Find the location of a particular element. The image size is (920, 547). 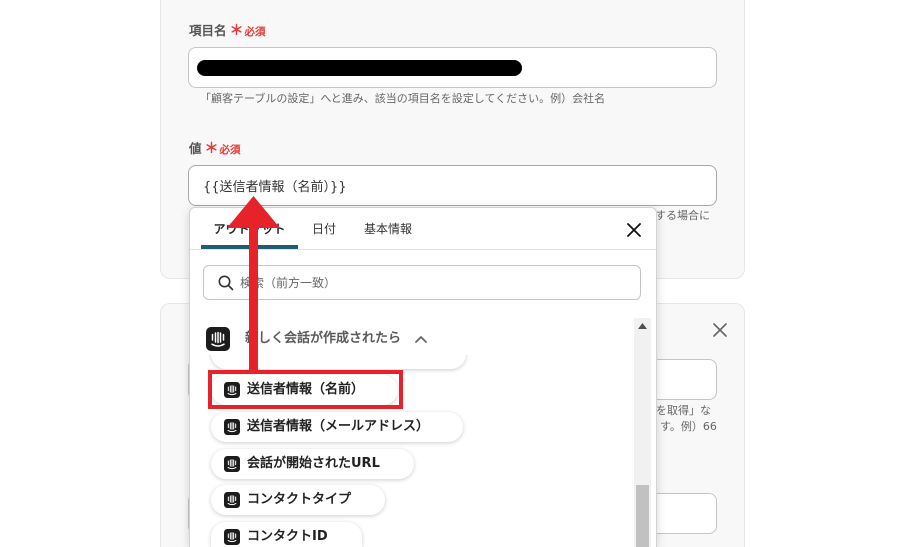

tab-basic-info: 基本情報 is located at coordinates (388, 228).